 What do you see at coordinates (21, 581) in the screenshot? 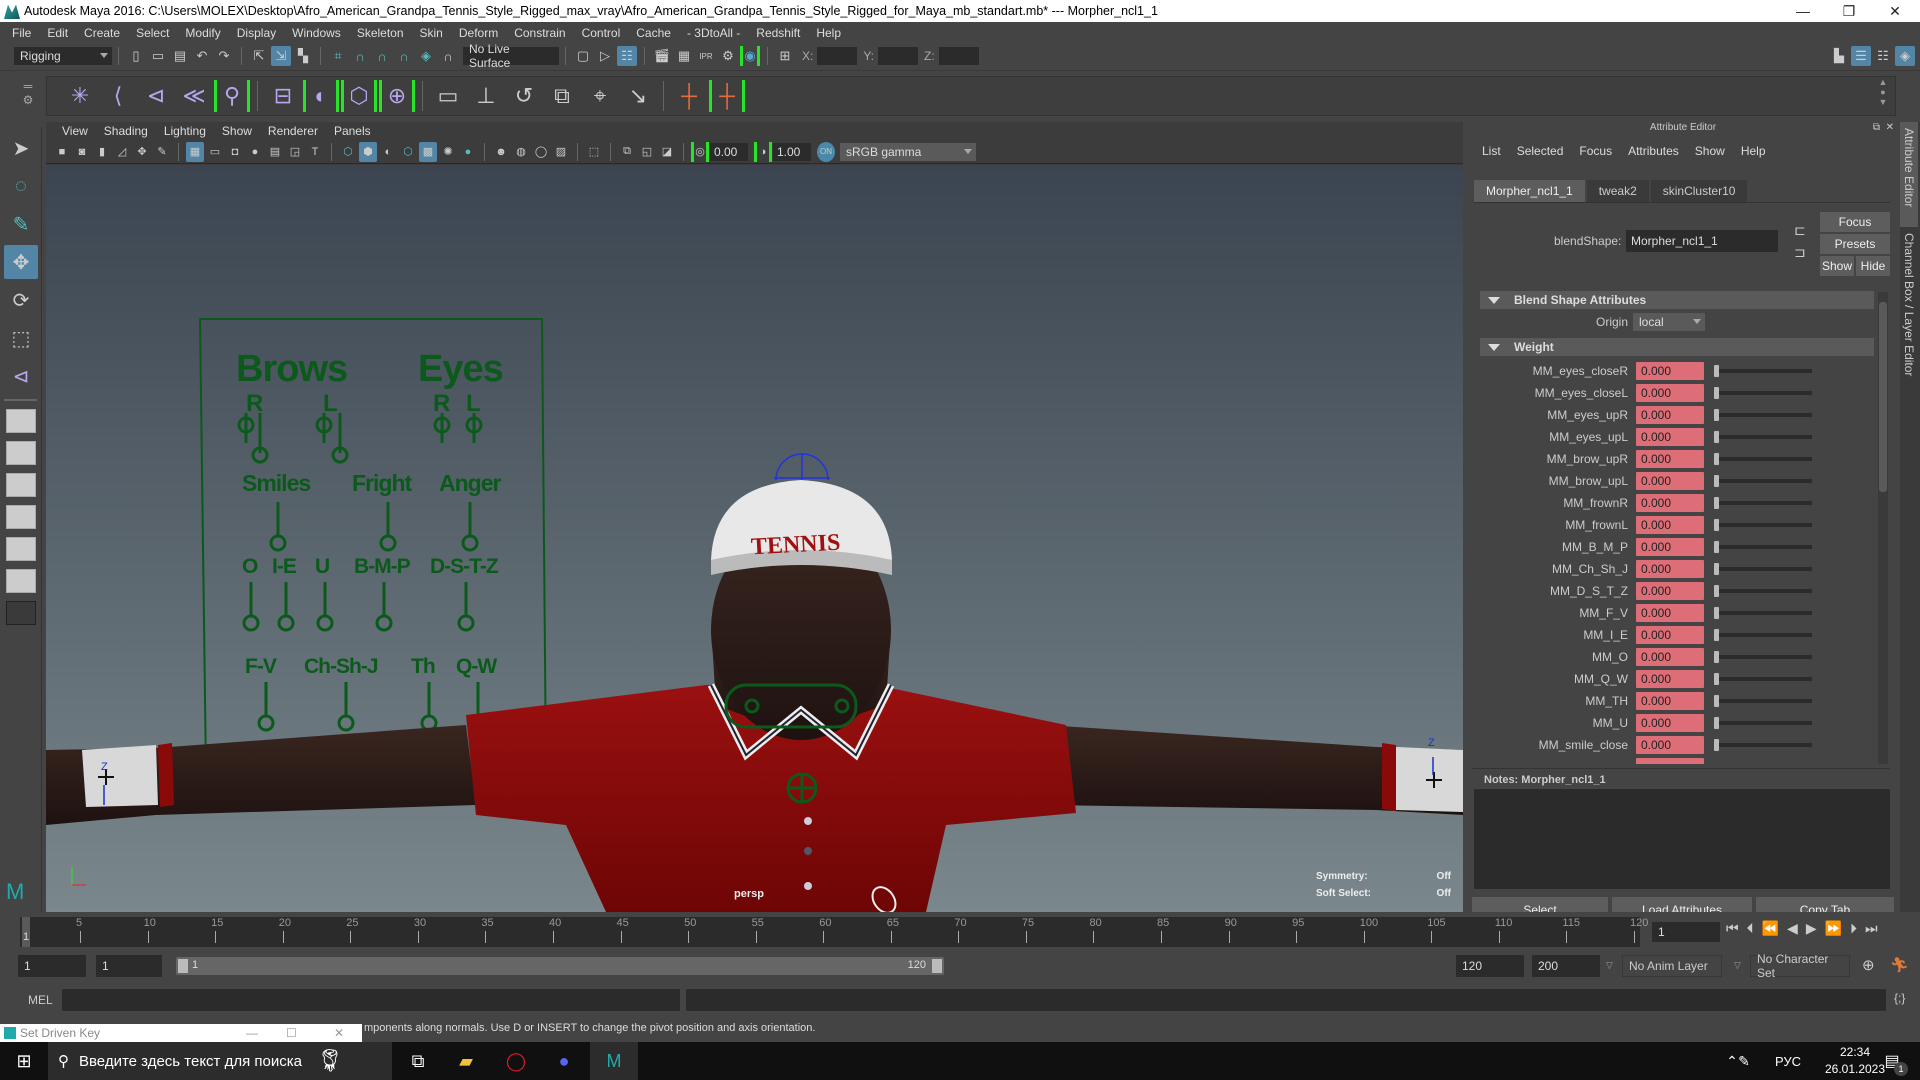
I see `persp-outliner-graph-layout-icon` at bounding box center [21, 581].